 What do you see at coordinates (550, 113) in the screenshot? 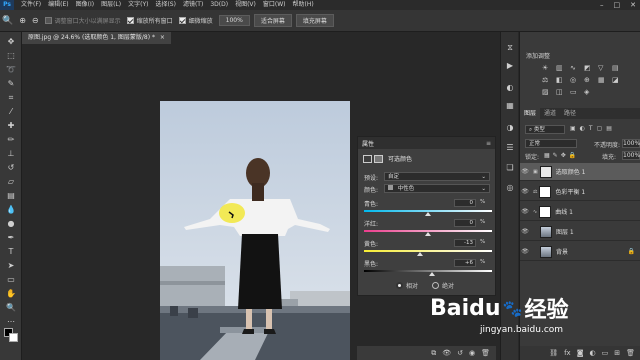
I see `tab-channels: 通道` at bounding box center [550, 113].